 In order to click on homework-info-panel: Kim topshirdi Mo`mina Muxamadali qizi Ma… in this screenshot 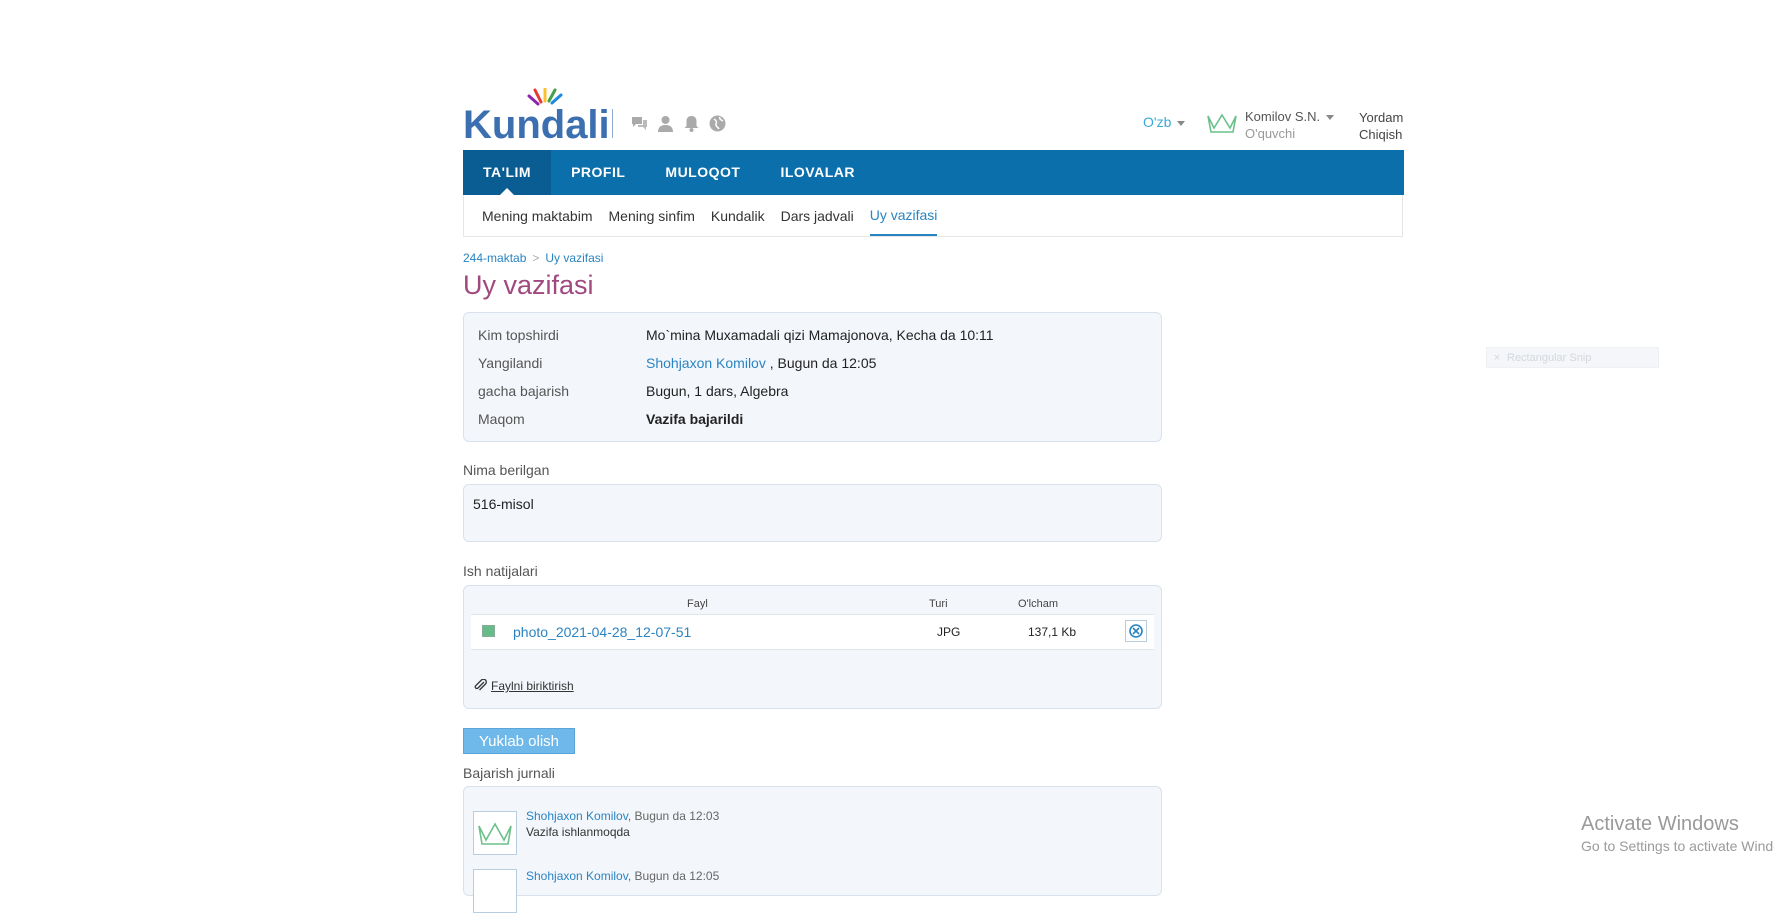, I will do `click(812, 377)`.